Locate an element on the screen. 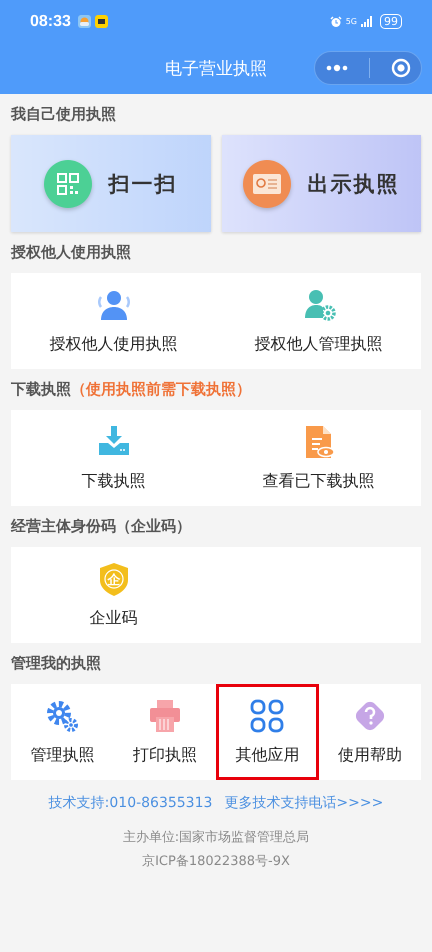 The width and height of the screenshot is (432, 952). sponsor-text: 主办单位:国家市场监督管理总局 is located at coordinates (216, 838).